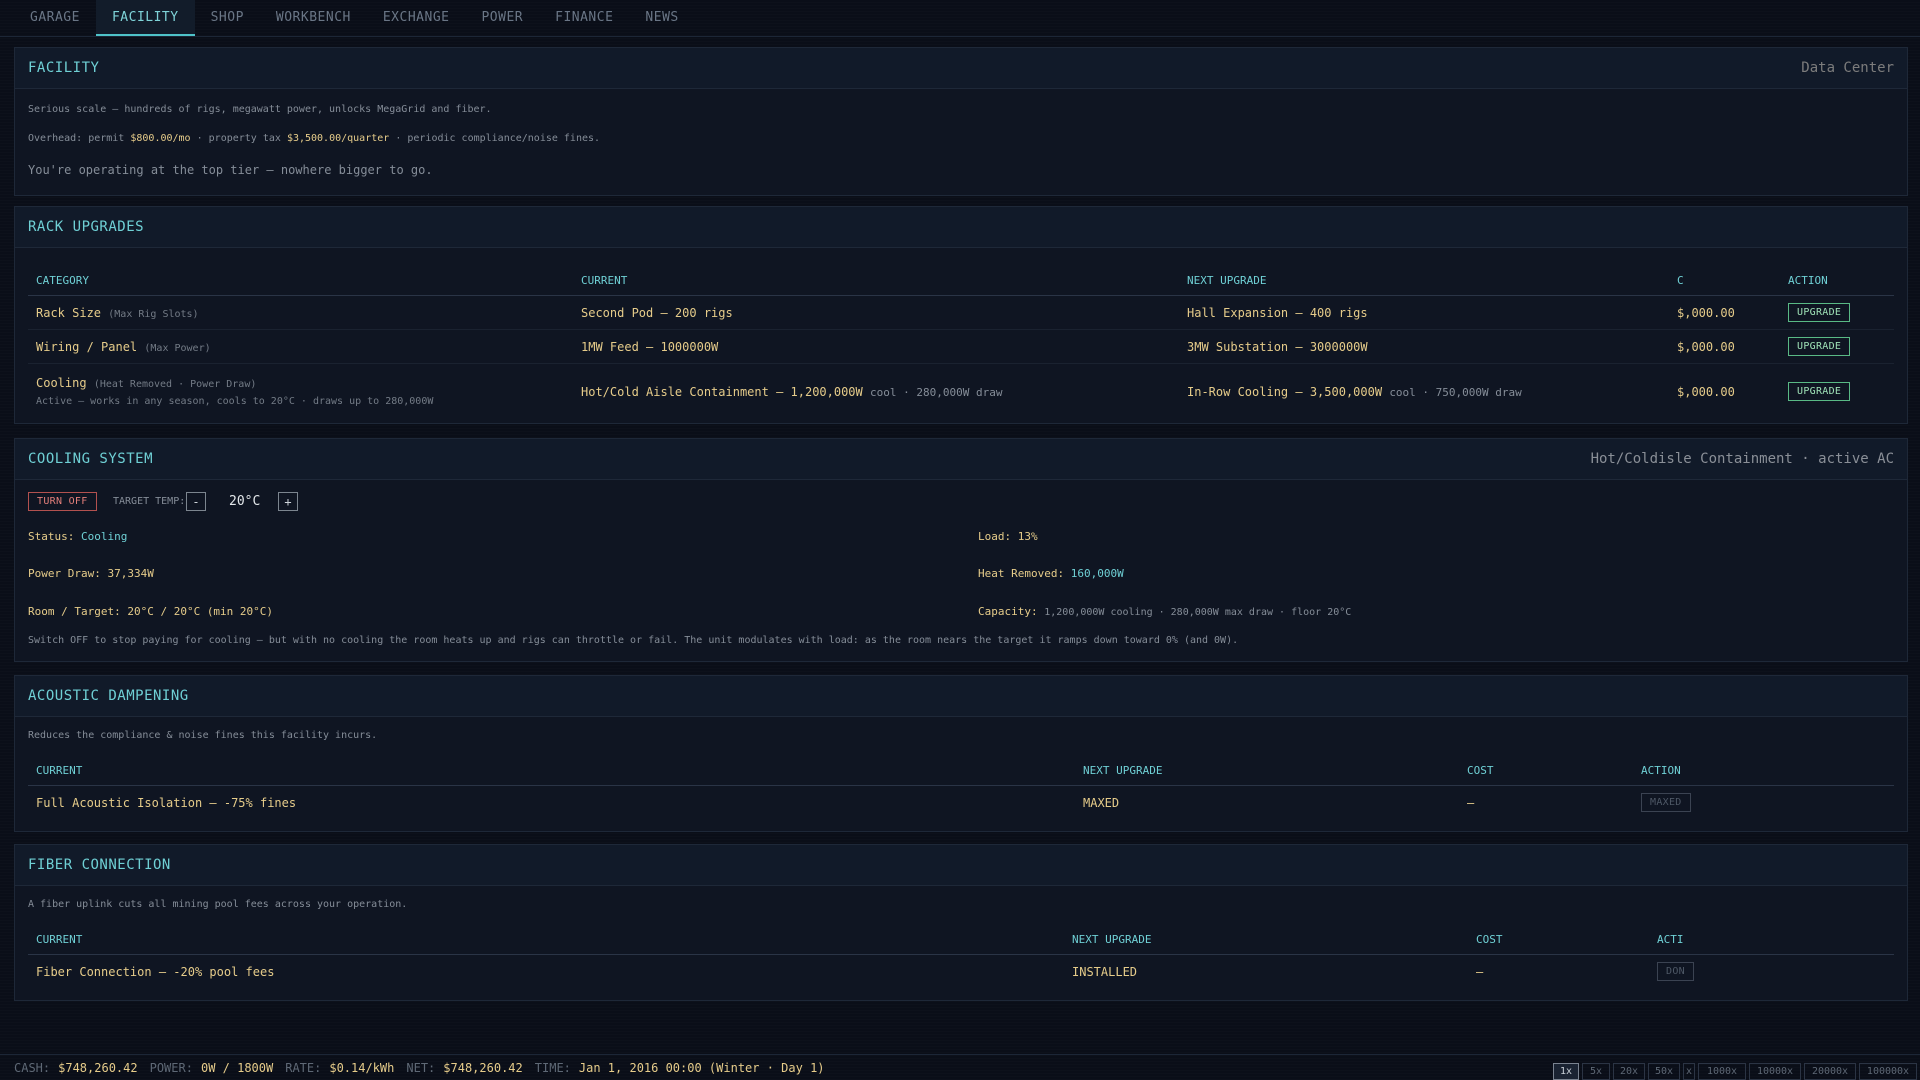 The height and width of the screenshot is (1080, 1920). What do you see at coordinates (313, 18) in the screenshot?
I see `tab-workbench: WORKBENCH` at bounding box center [313, 18].